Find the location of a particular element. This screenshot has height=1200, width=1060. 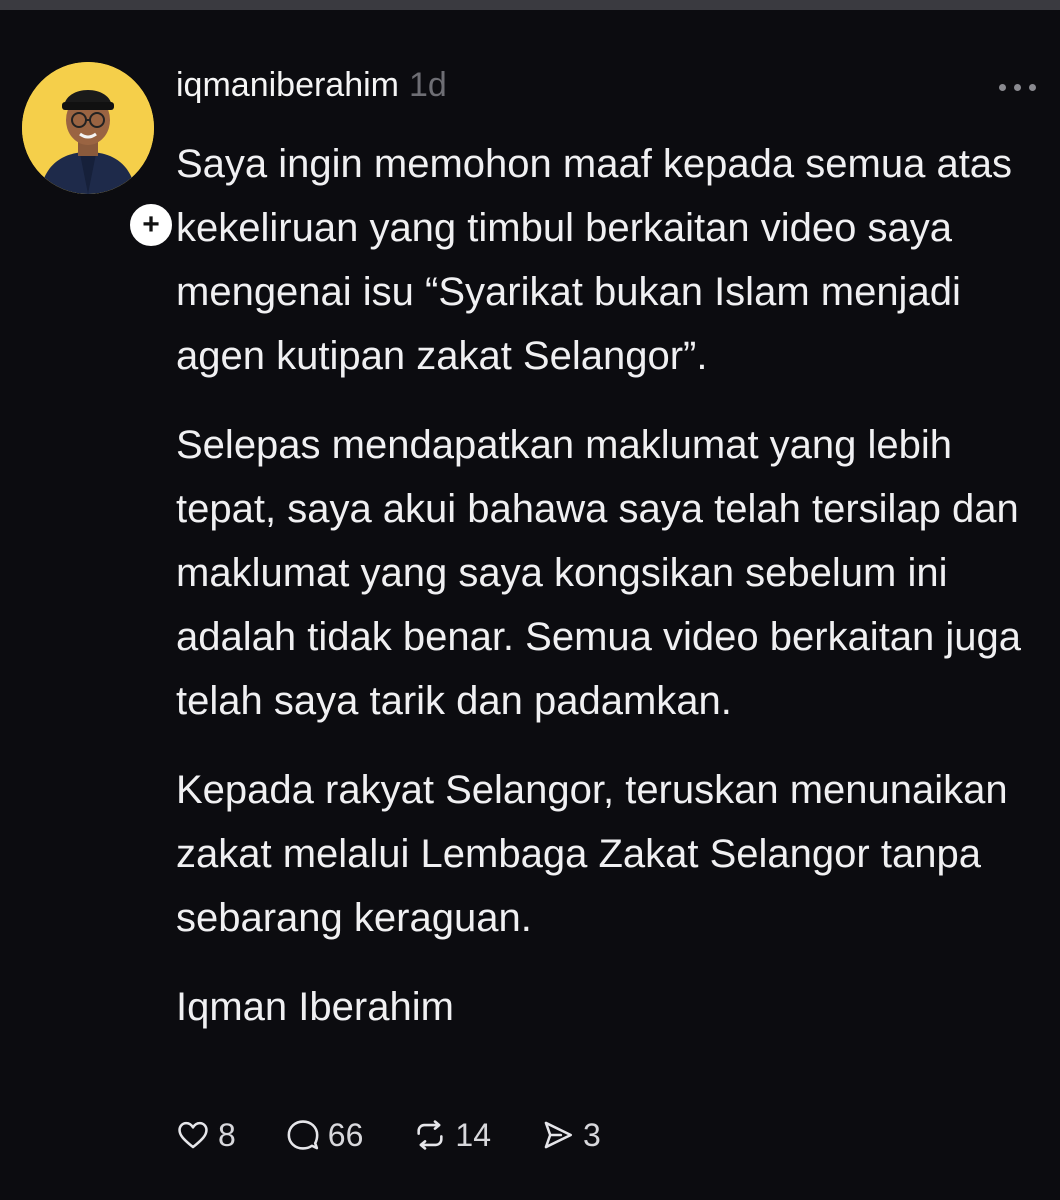

action-bar: 8 66 14 3 is located at coordinates (413, 1135).